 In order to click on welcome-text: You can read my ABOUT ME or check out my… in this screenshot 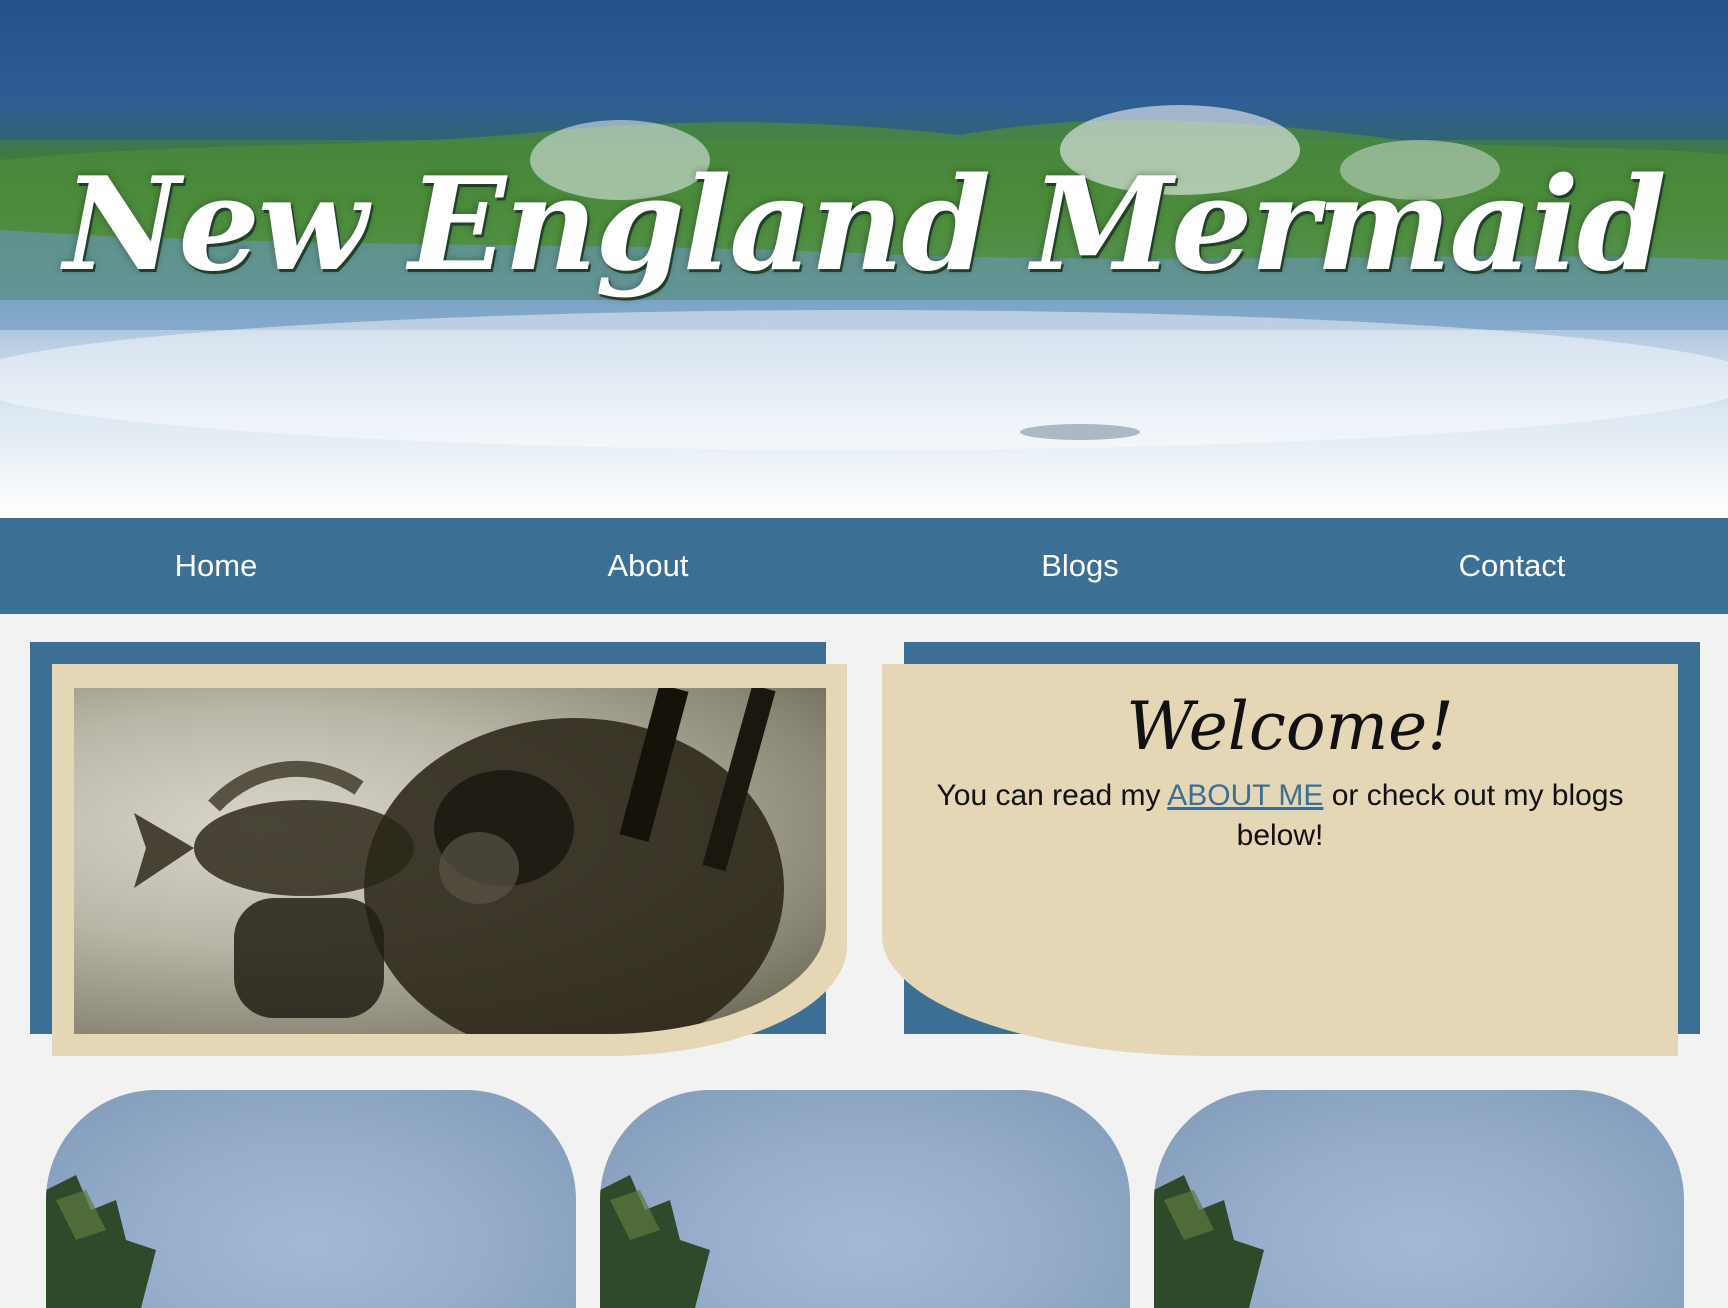, I will do `click(1280, 816)`.